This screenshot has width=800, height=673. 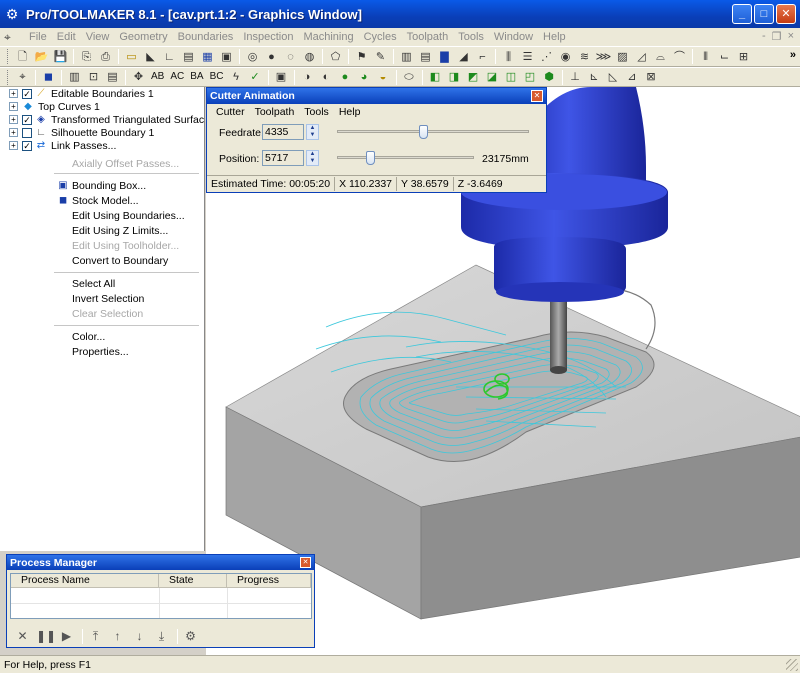 I want to click on copy-icon: ⎘, so click(x=86, y=57).